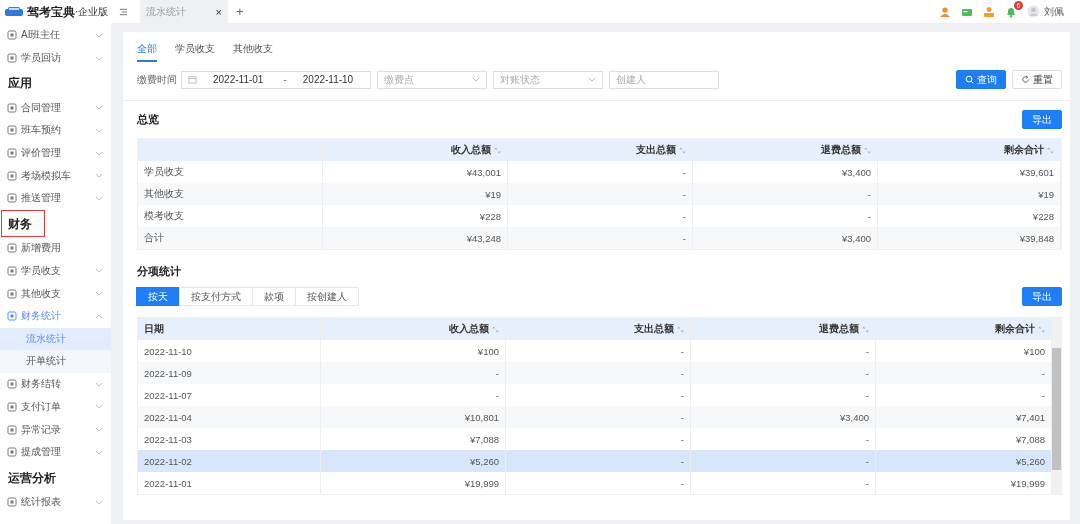  Describe the element at coordinates (945, 11) in the screenshot. I see `user-icon` at that location.